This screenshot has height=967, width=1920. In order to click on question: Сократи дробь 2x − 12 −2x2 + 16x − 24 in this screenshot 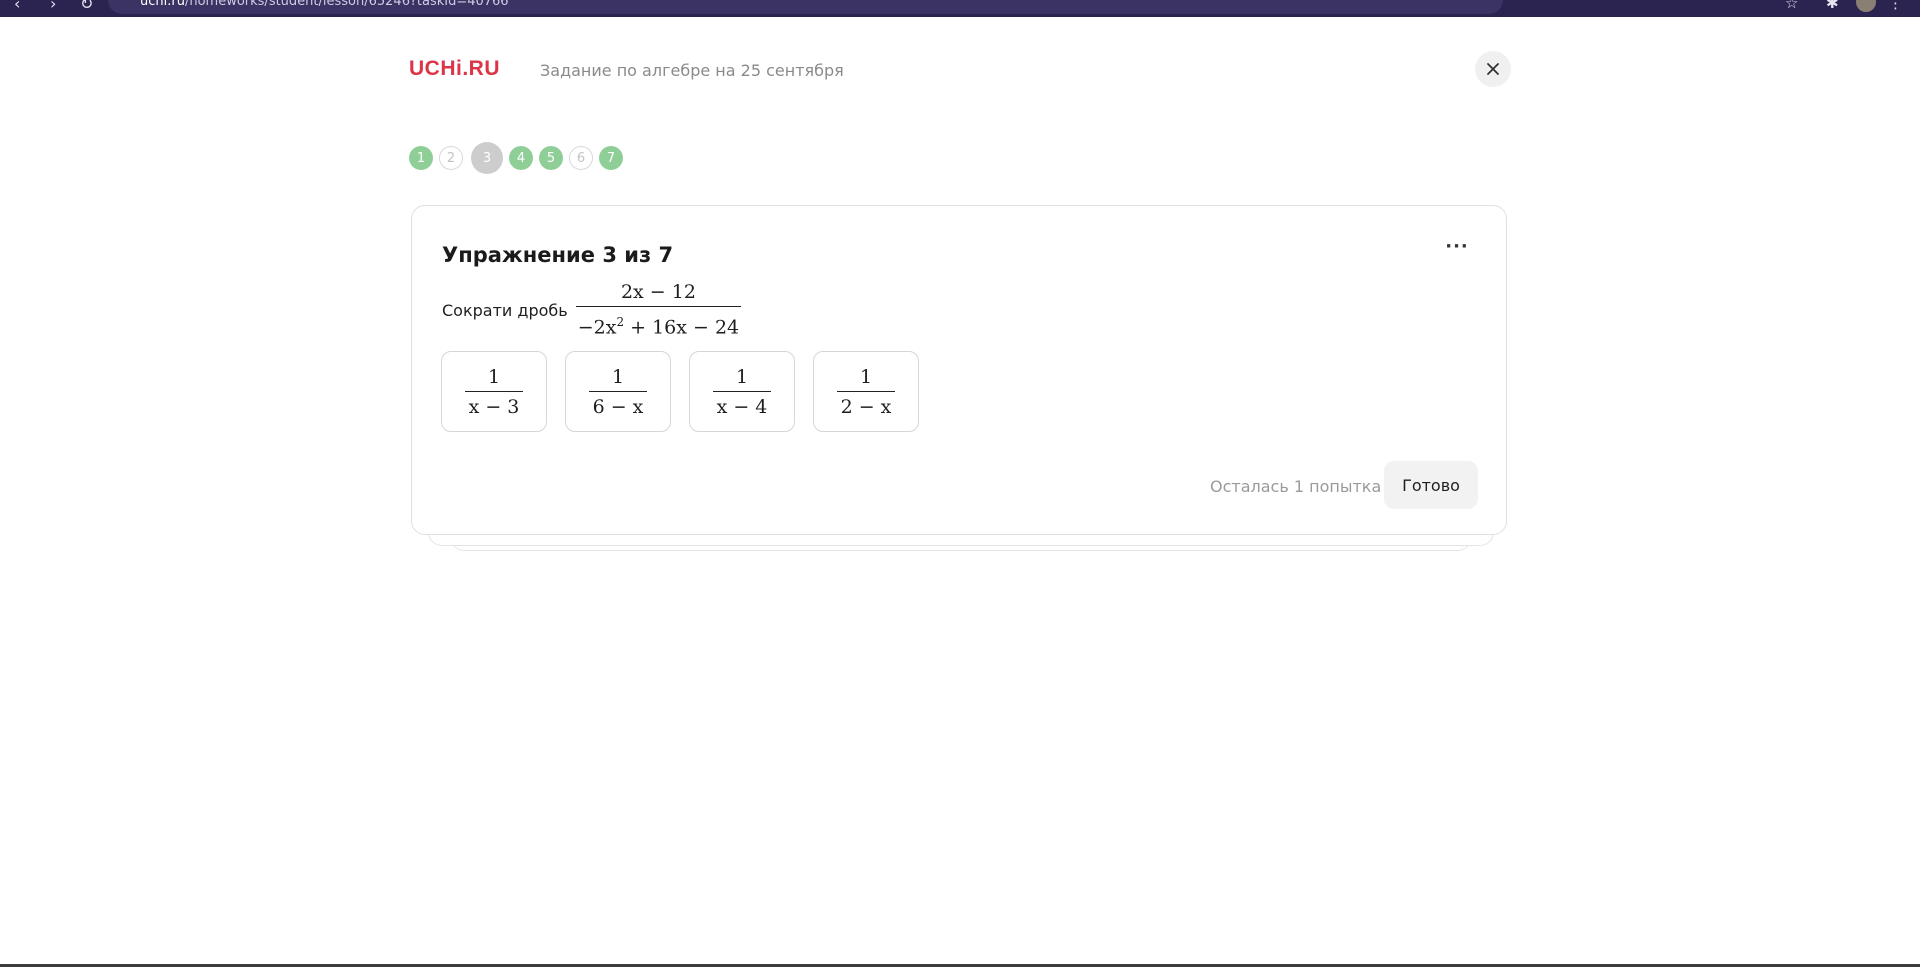, I will do `click(592, 310)`.